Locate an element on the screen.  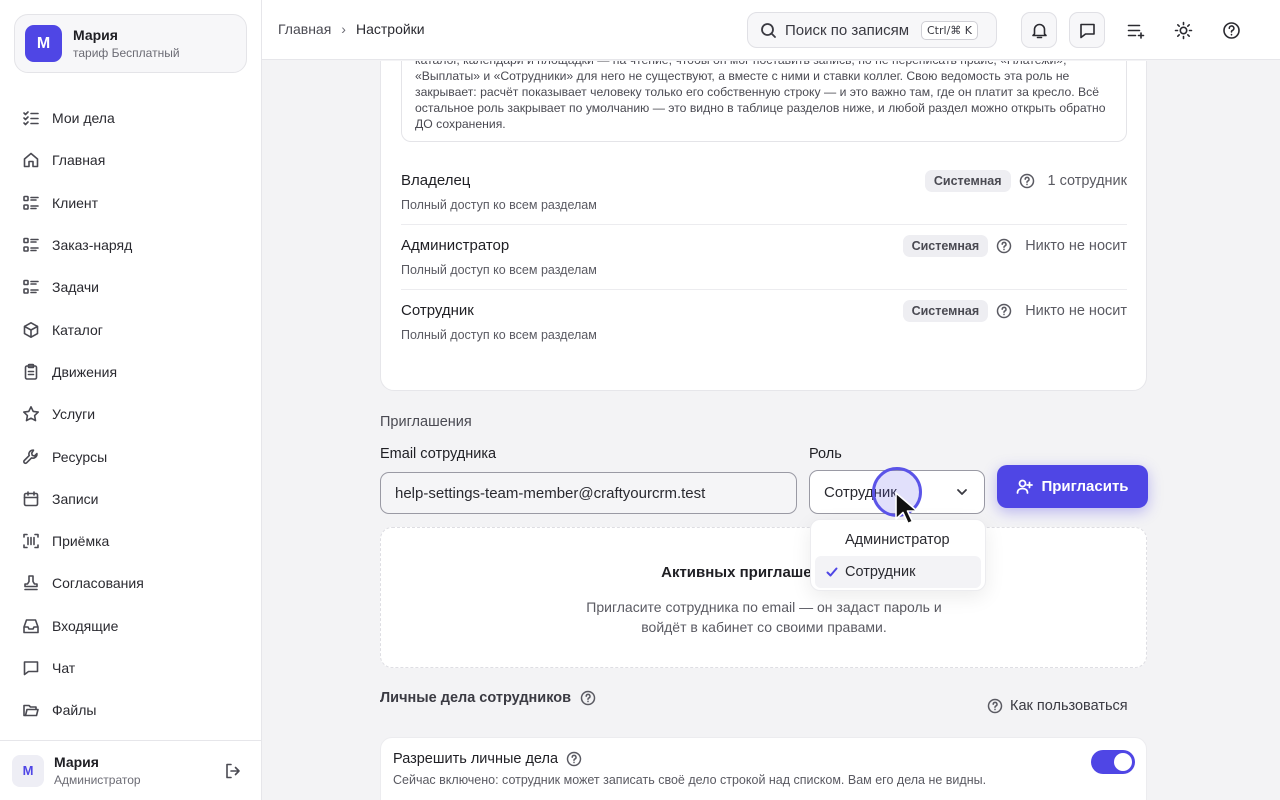
sidebar-item-label: Каталог is located at coordinates (77, 329).